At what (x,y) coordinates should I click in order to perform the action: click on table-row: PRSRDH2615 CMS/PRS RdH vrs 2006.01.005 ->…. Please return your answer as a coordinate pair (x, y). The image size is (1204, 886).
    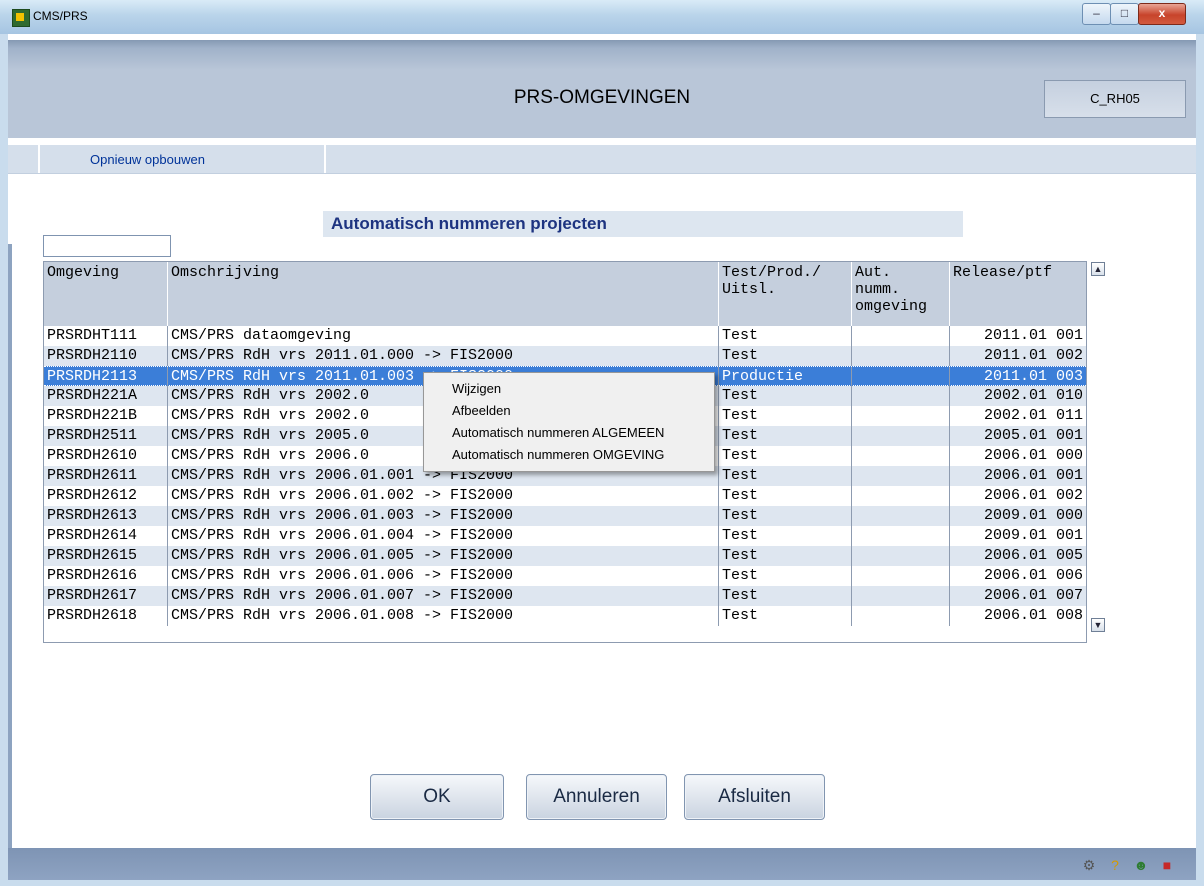
    Looking at the image, I should click on (565, 556).